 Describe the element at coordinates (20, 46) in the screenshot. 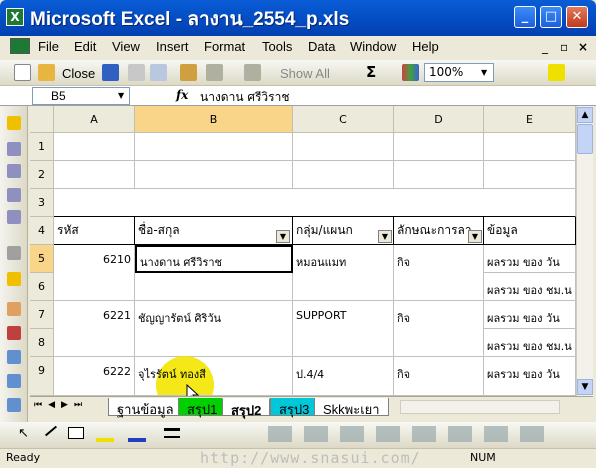

I see `workbook-icon` at that location.